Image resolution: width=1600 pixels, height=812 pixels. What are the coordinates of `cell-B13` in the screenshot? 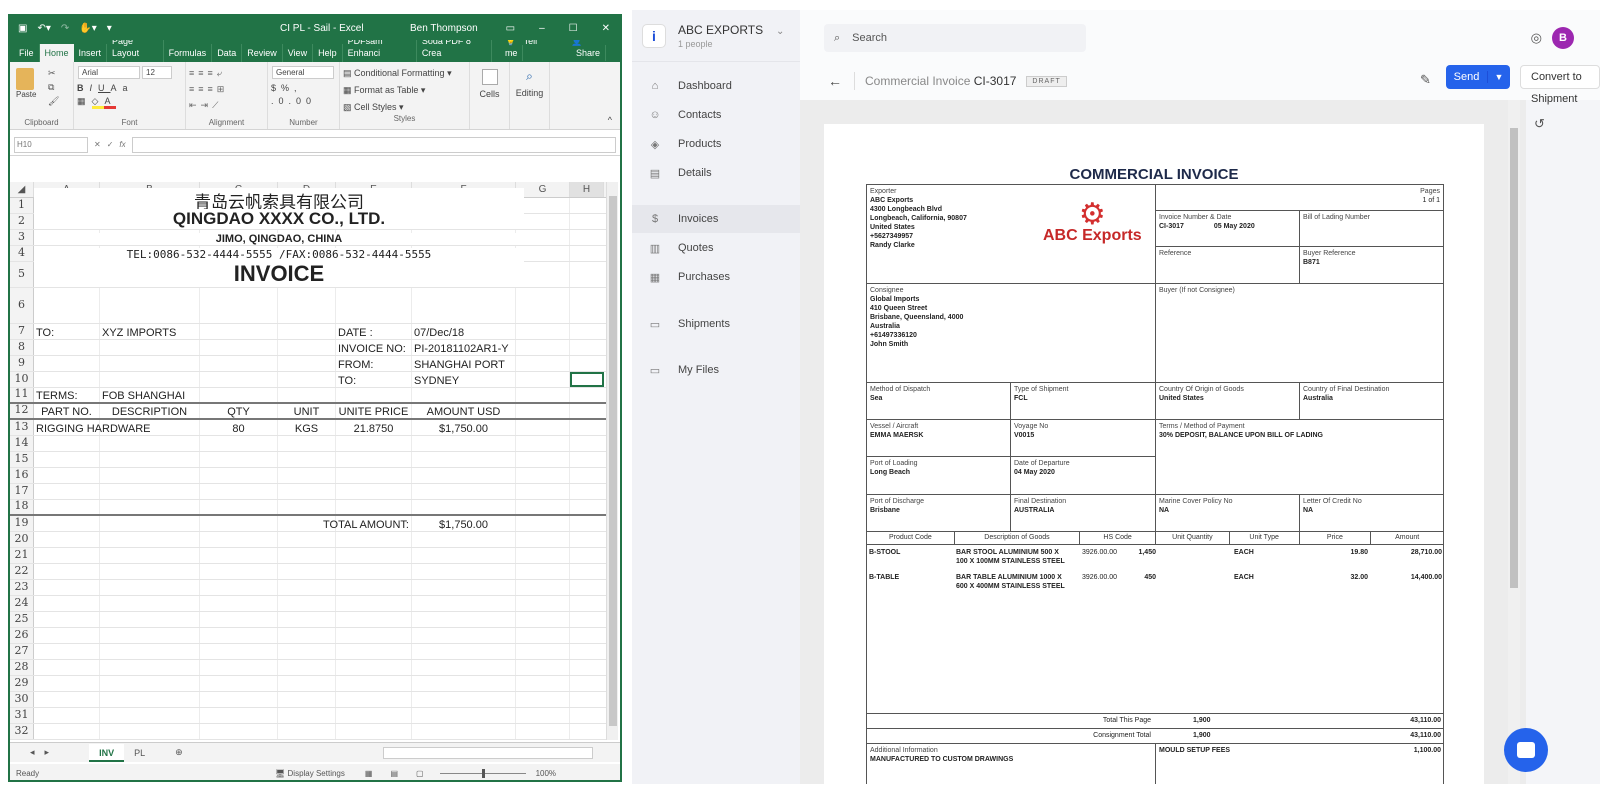 It's located at (150, 427).